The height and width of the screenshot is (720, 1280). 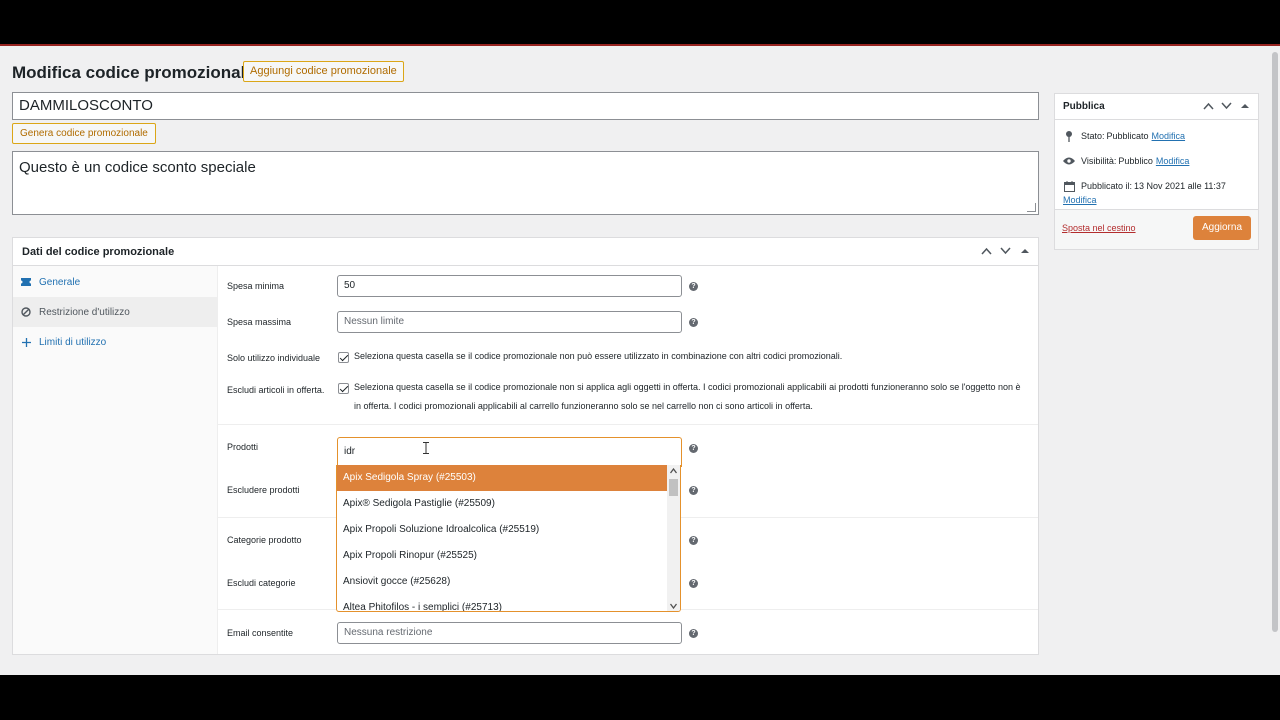 What do you see at coordinates (1156, 229) in the screenshot?
I see `publish-actions: Sposta nel cestino Aggiorna` at bounding box center [1156, 229].